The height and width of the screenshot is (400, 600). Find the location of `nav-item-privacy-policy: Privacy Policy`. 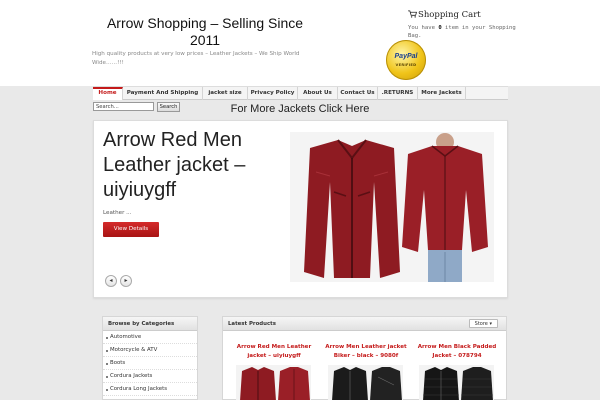

nav-item-privacy-policy: Privacy Policy is located at coordinates (273, 93).